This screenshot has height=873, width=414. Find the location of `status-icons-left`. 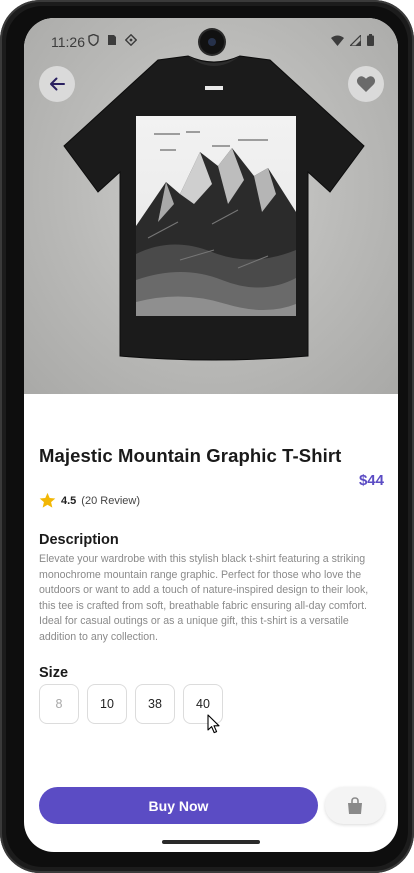

status-icons-left is located at coordinates (112, 40).